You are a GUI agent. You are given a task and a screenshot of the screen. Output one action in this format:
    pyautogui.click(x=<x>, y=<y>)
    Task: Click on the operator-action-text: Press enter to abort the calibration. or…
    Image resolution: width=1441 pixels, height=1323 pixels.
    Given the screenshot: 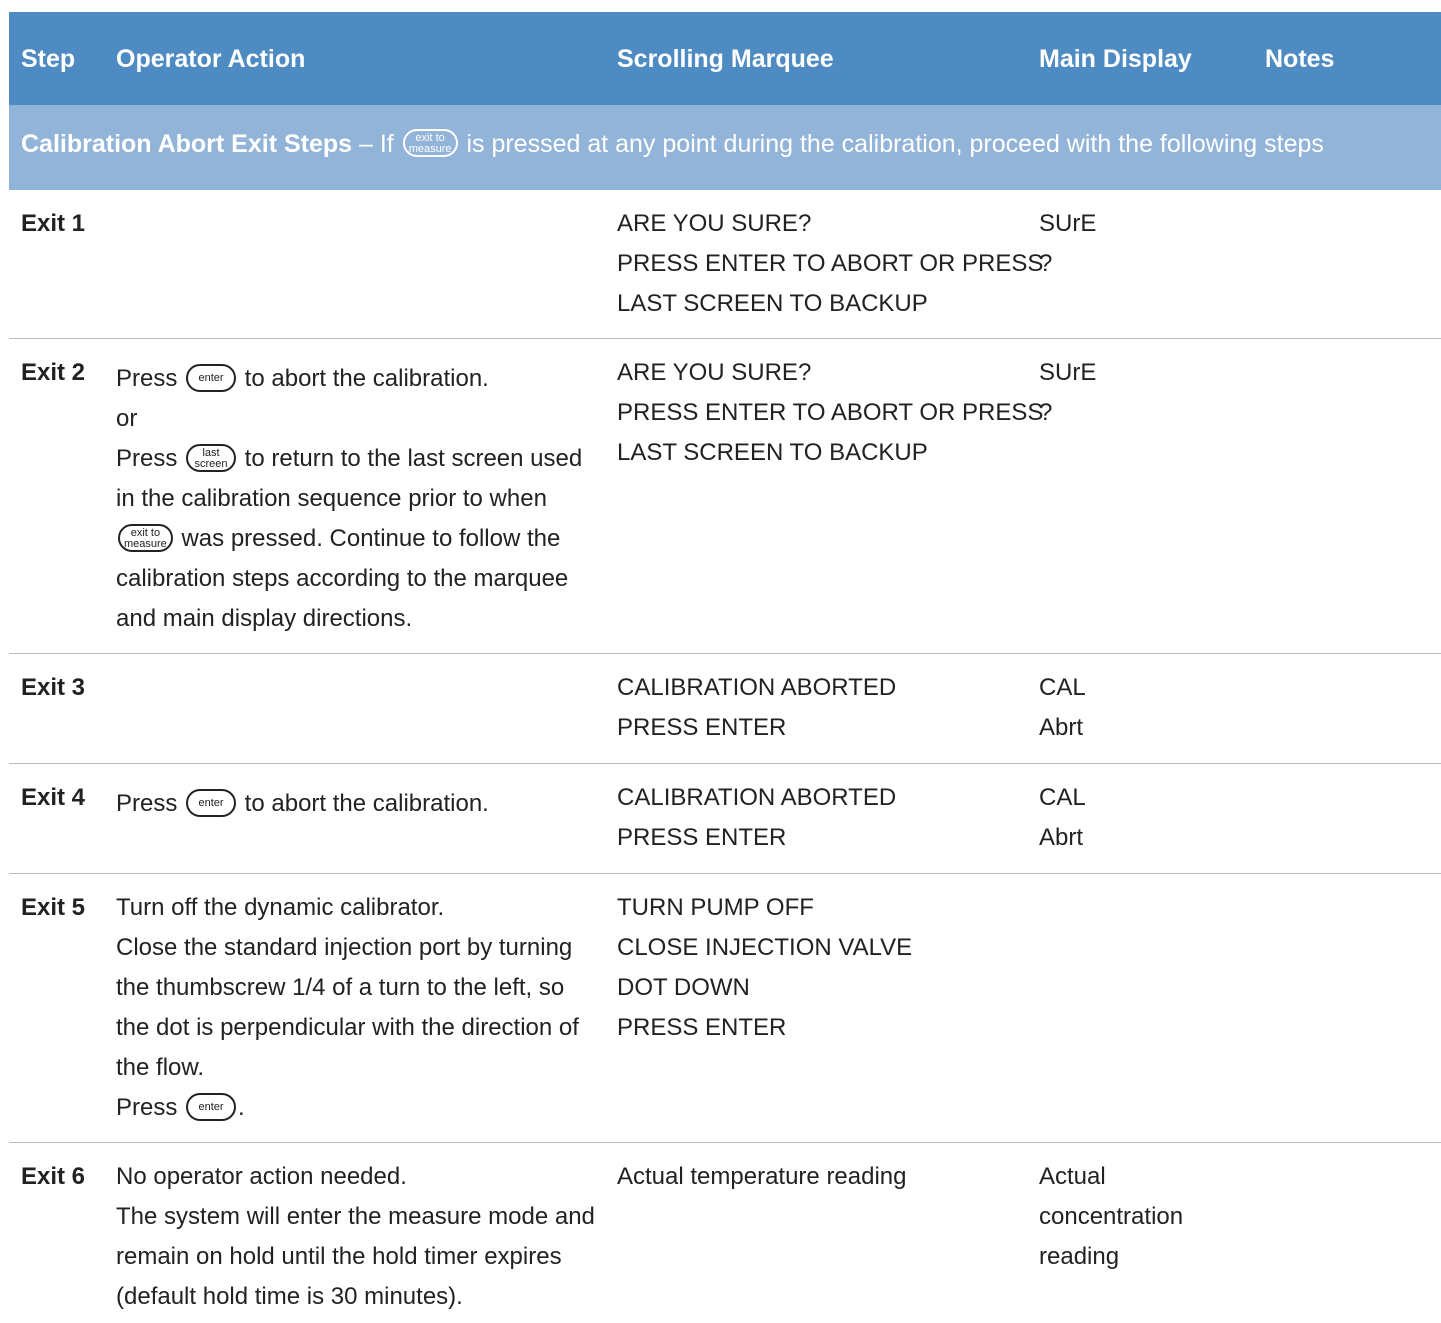 What is the action you would take?
    pyautogui.click(x=349, y=497)
    